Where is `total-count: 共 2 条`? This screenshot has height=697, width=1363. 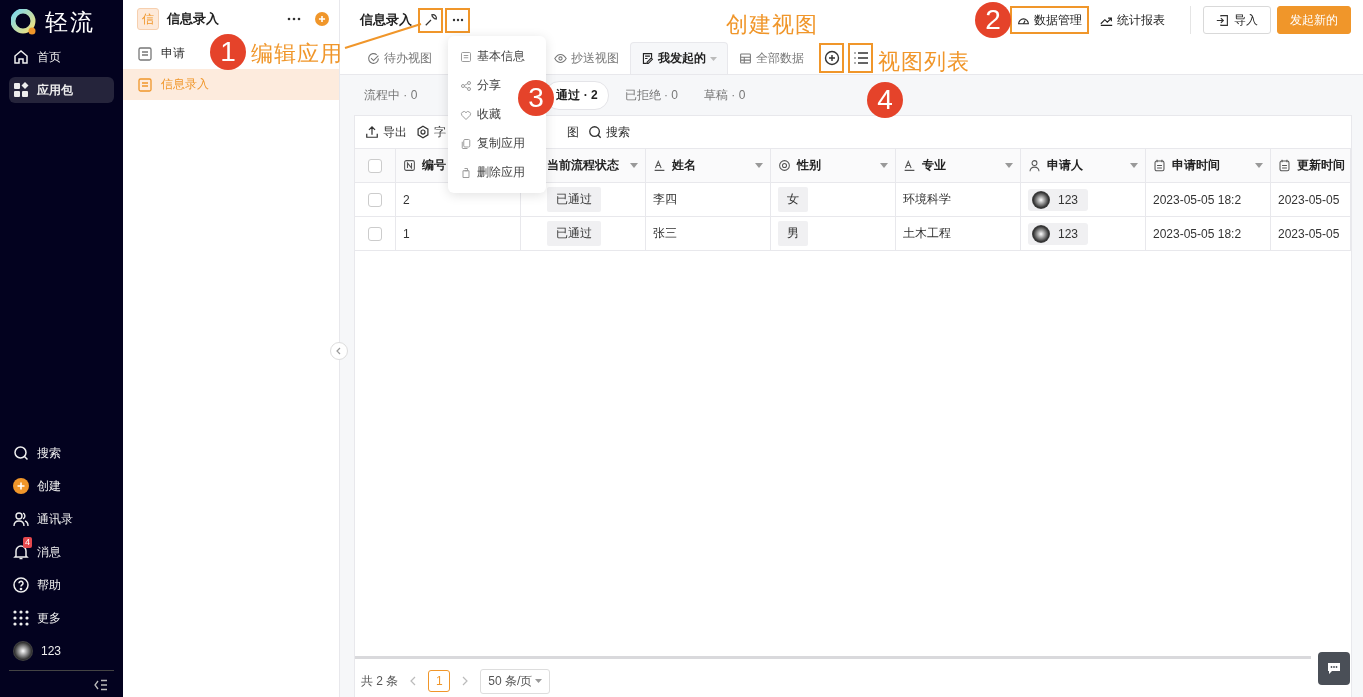
total-count: 共 2 条 is located at coordinates (380, 681).